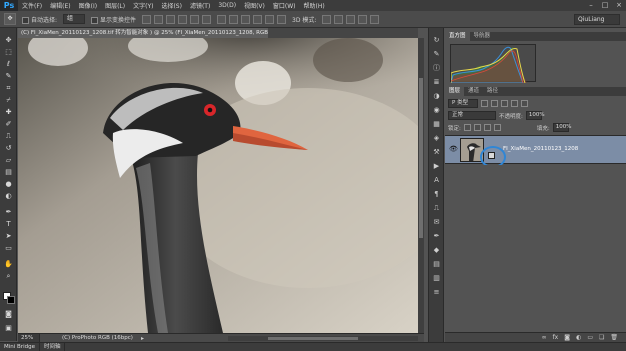 This screenshot has height=351, width=626. Describe the element at coordinates (8, 264) in the screenshot. I see `hand-tool-icon: ✋` at that location.